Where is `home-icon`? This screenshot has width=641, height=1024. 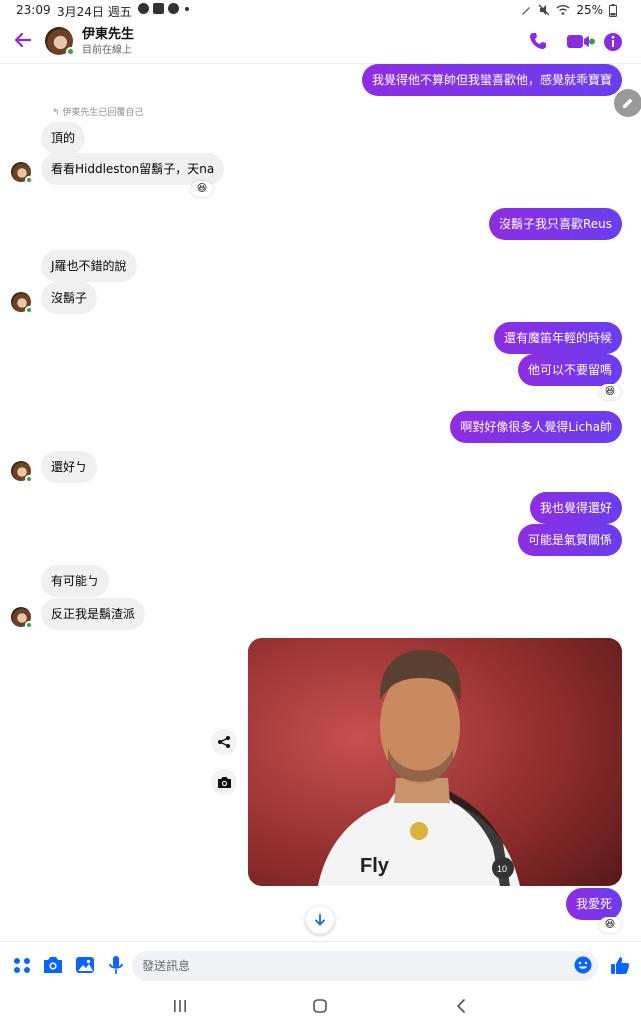 home-icon is located at coordinates (320, 1006).